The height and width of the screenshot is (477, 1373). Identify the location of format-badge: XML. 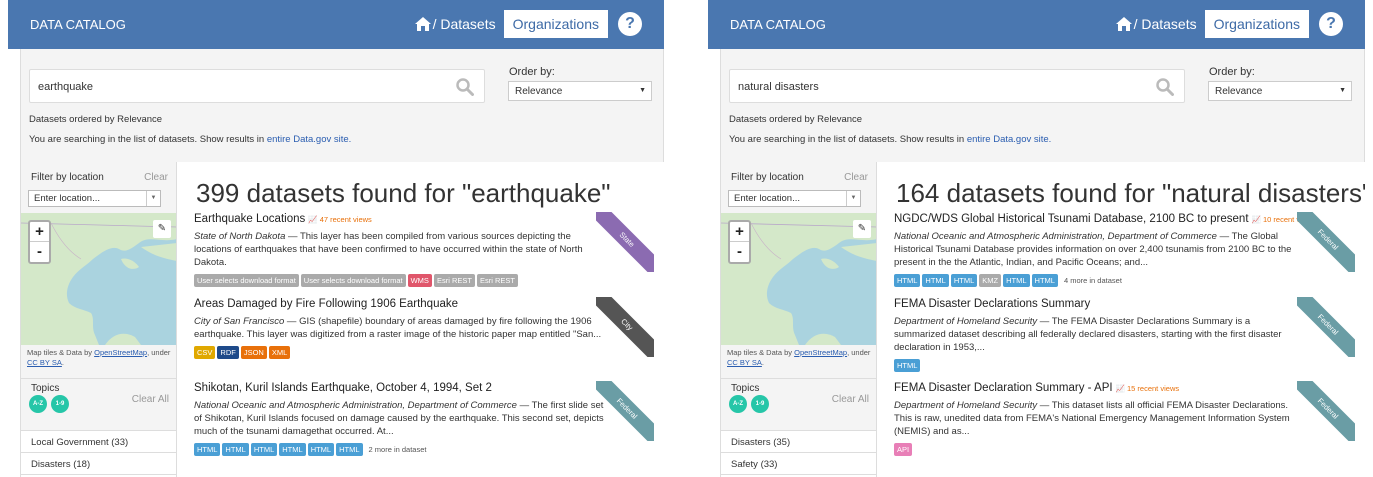
(279, 352).